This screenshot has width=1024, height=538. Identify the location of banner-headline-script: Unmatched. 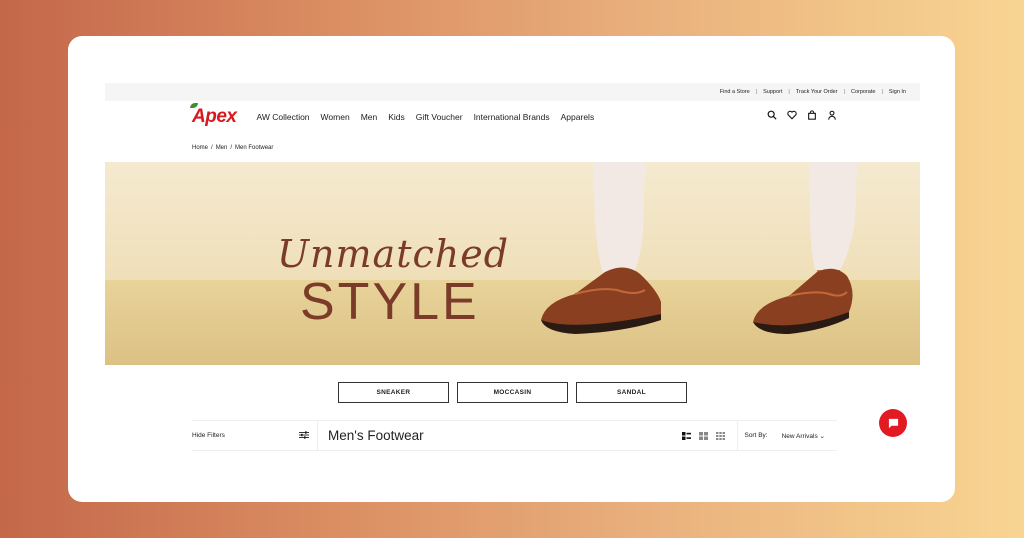
(393, 254).